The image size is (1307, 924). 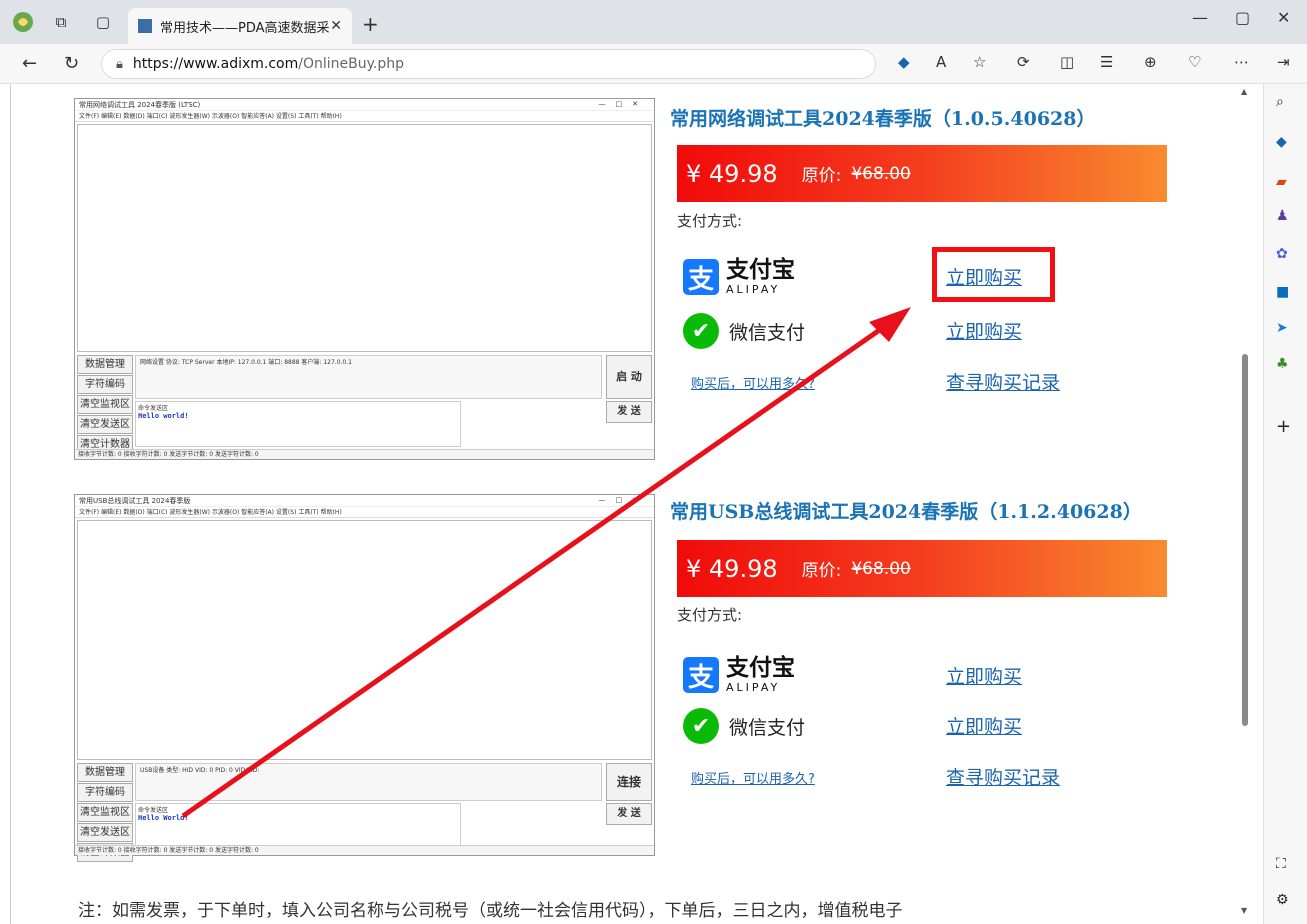 What do you see at coordinates (1282, 254) in the screenshot?
I see `copilot-icon: ✿` at bounding box center [1282, 254].